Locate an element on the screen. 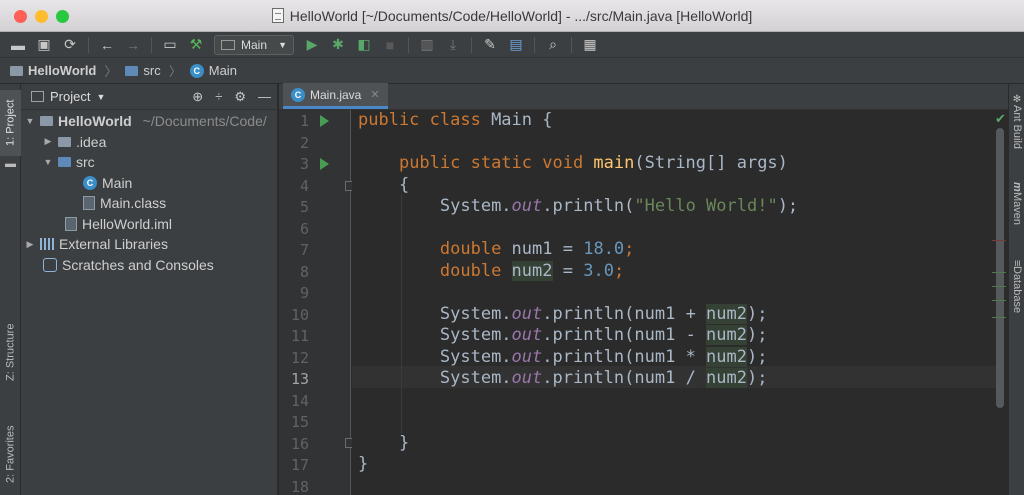 The width and height of the screenshot is (1024, 495). tree-item-root: ▼ HelloWorld ~/Documents/Code/ is located at coordinates (149, 121).